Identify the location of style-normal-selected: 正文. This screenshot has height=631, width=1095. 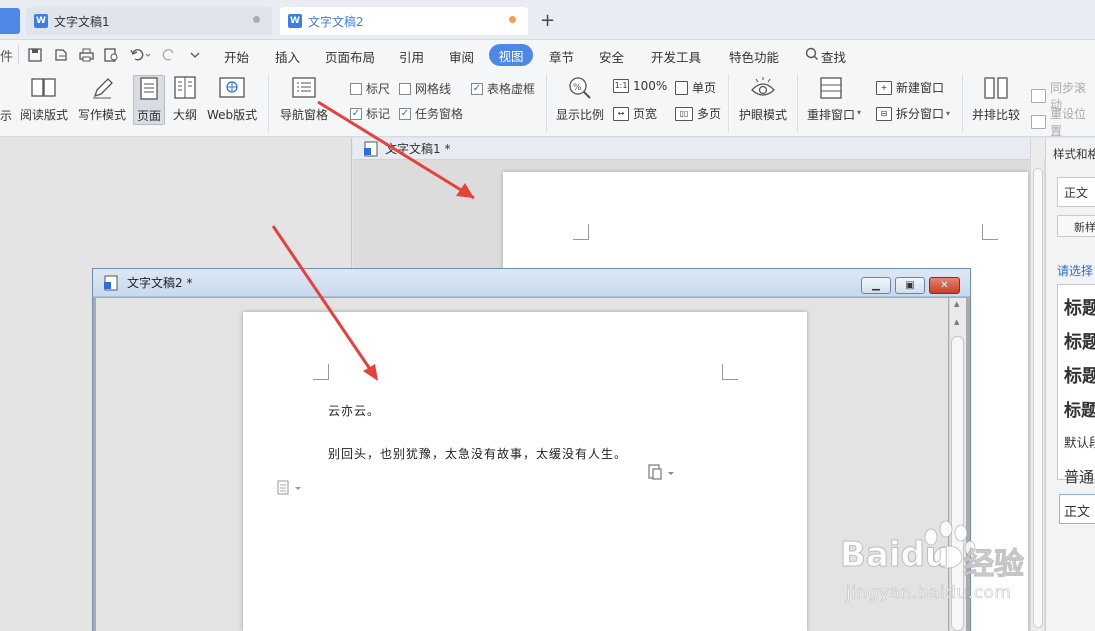
(1077, 509).